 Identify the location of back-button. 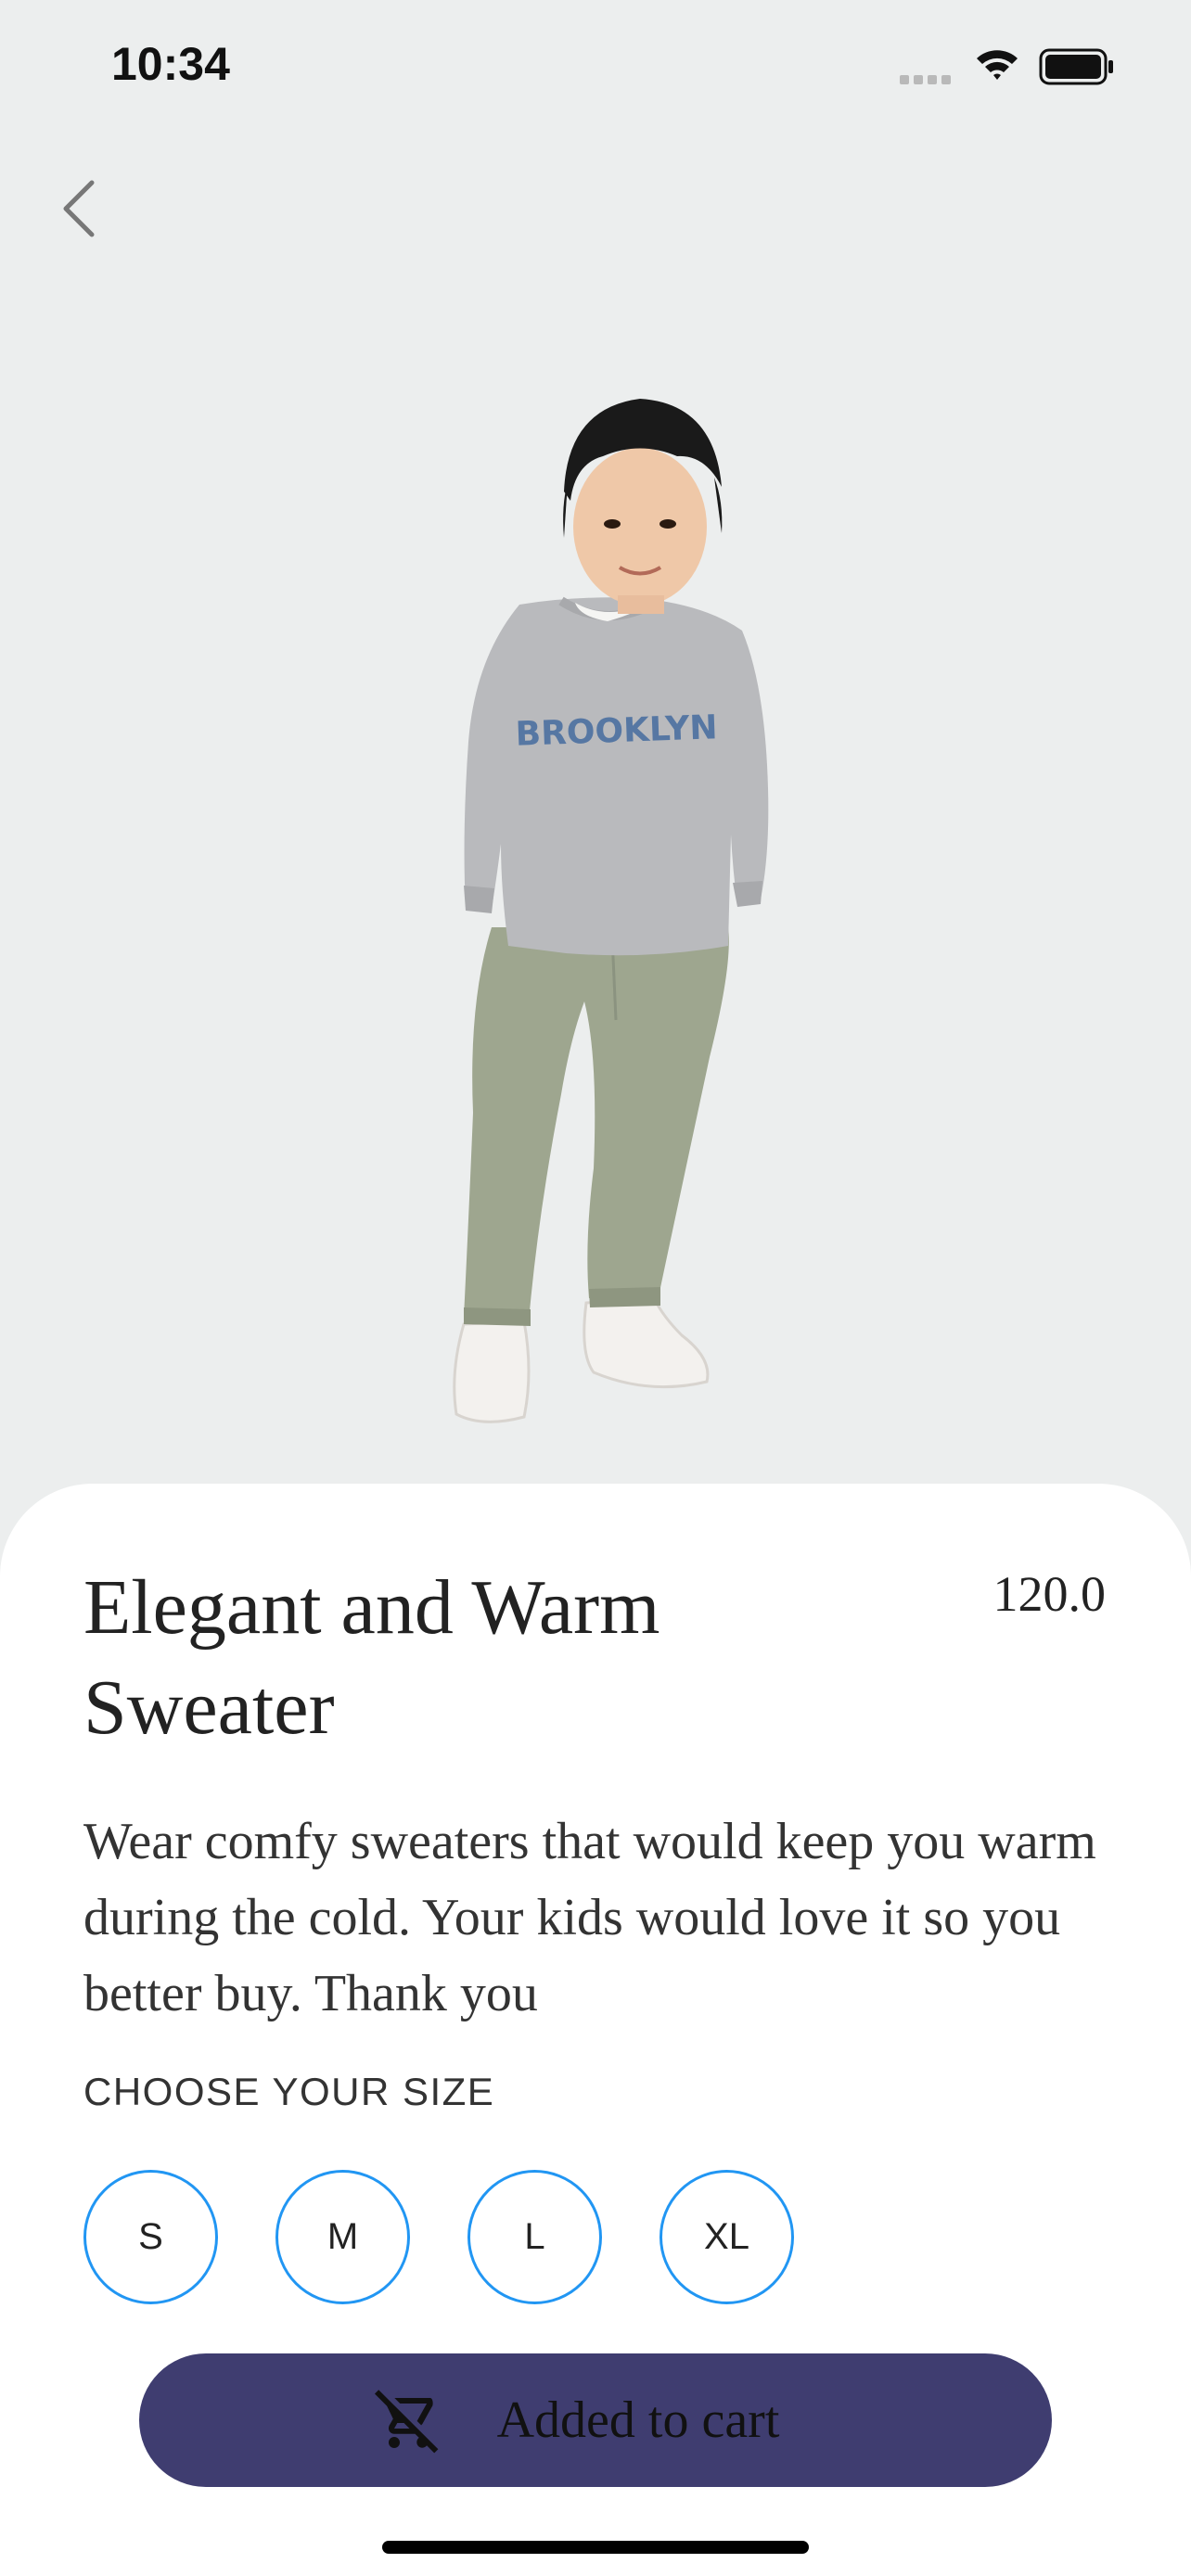
(79, 208).